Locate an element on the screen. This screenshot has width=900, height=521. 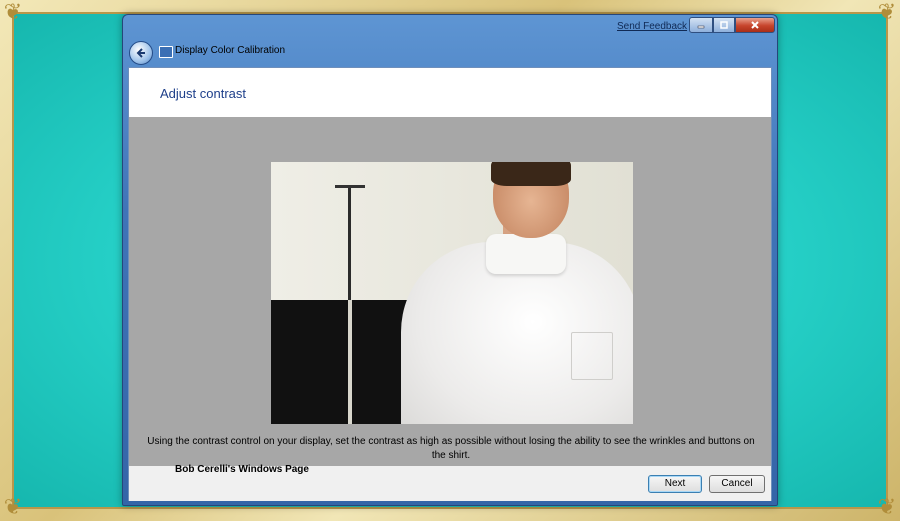
cancel-button: Cancel is located at coordinates (737, 484).